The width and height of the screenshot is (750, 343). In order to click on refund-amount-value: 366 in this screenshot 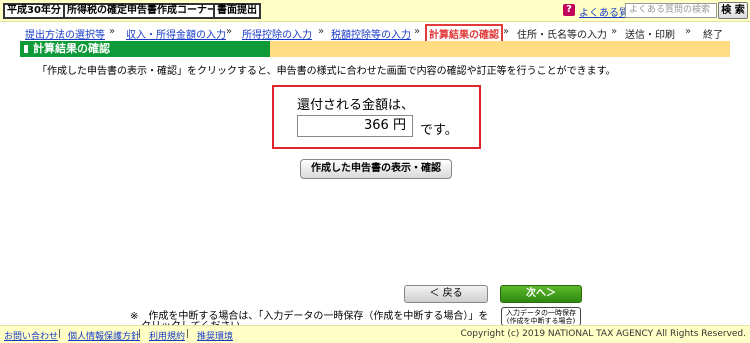, I will do `click(376, 125)`.